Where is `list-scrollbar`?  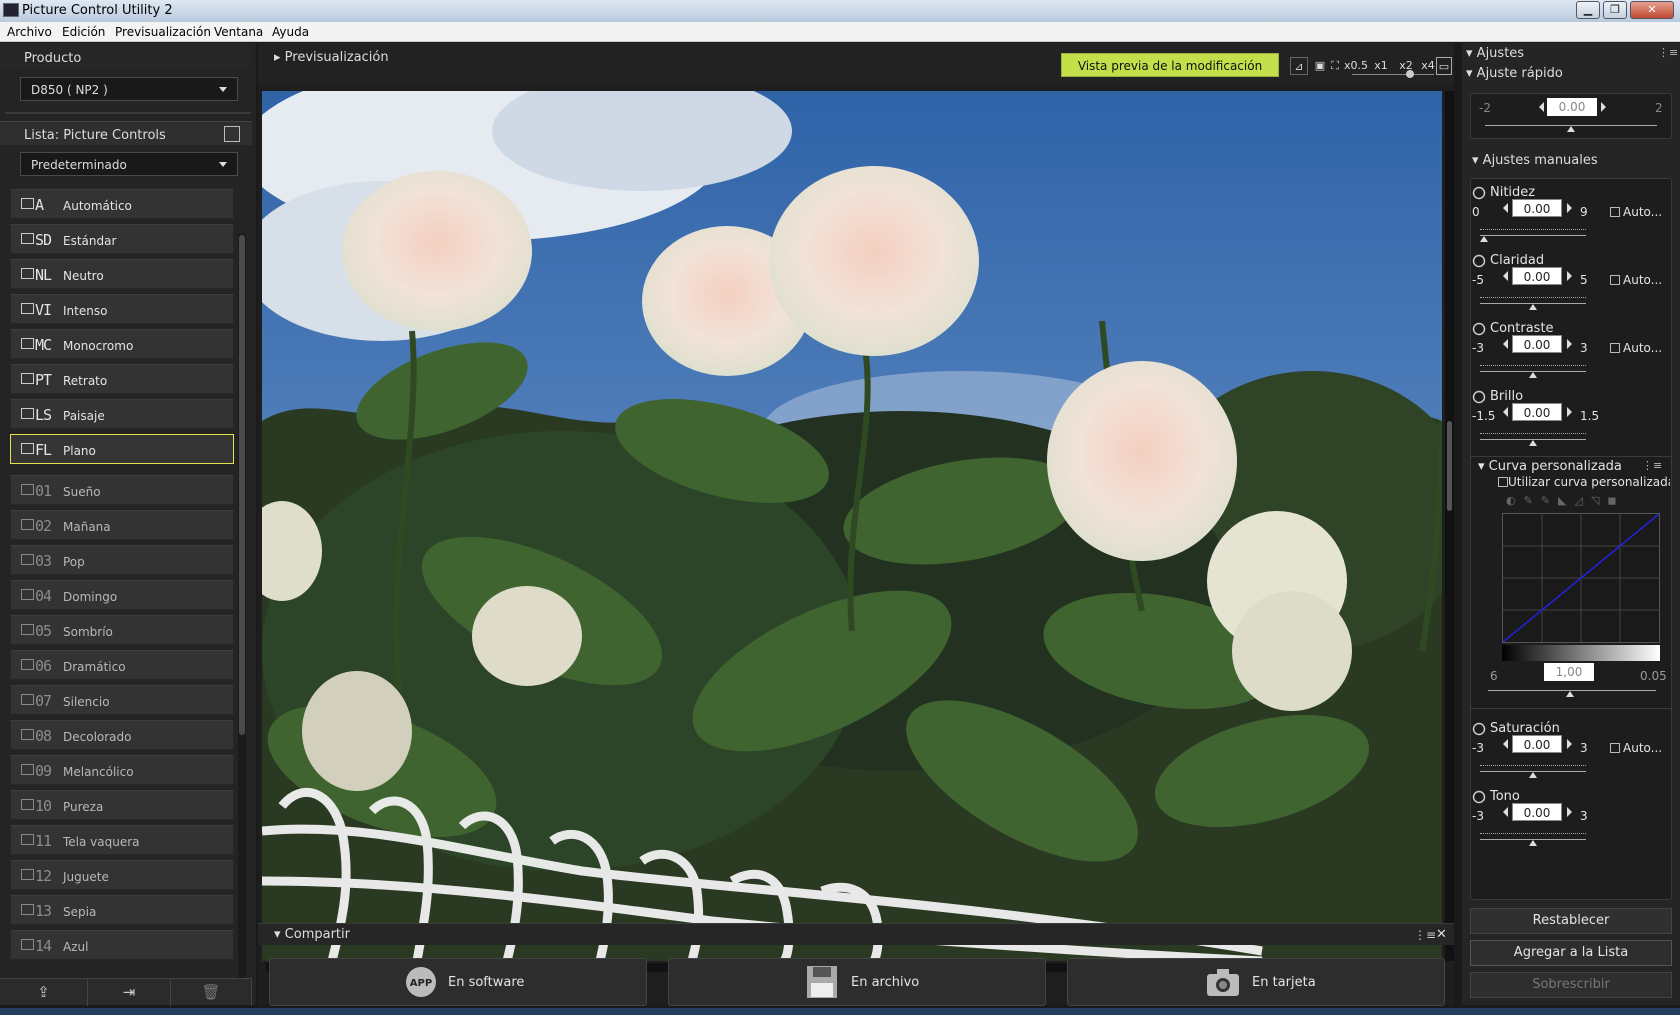
list-scrollbar is located at coordinates (242, 608).